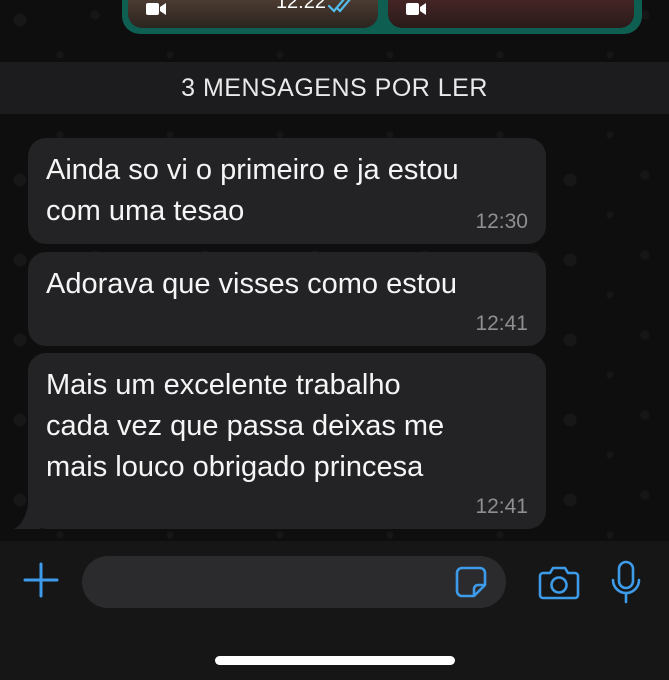  What do you see at coordinates (339, 6) in the screenshot?
I see `double-check-icon` at bounding box center [339, 6].